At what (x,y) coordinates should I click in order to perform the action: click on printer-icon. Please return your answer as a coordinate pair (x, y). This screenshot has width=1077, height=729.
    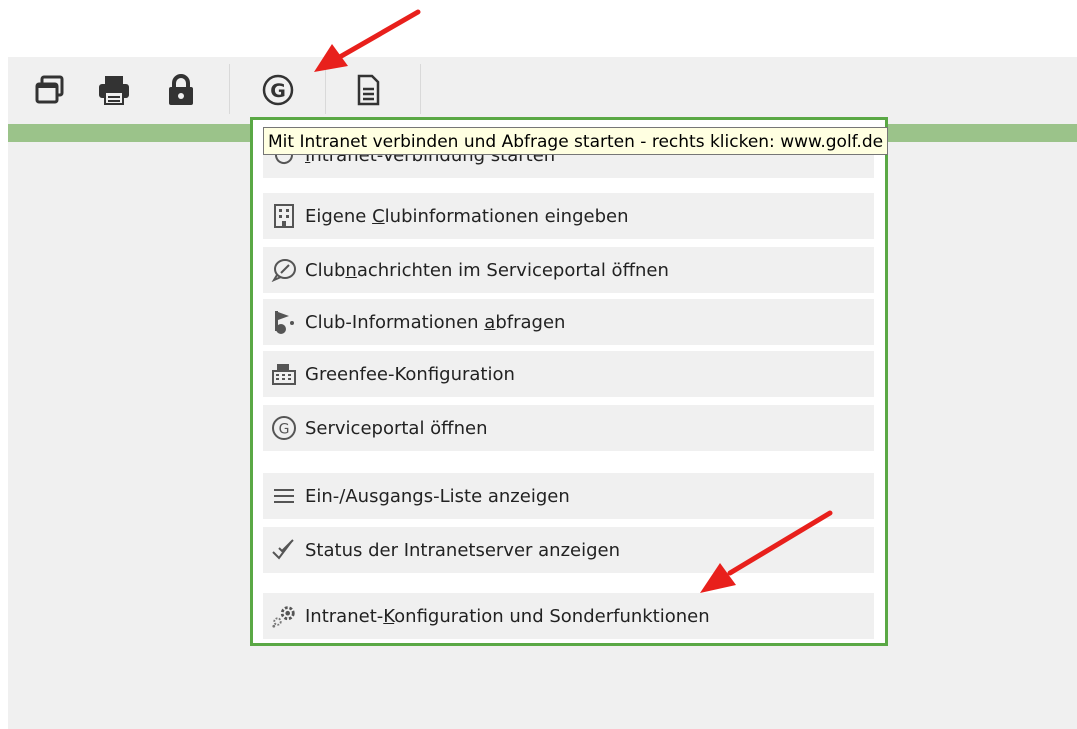
    Looking at the image, I should click on (114, 92).